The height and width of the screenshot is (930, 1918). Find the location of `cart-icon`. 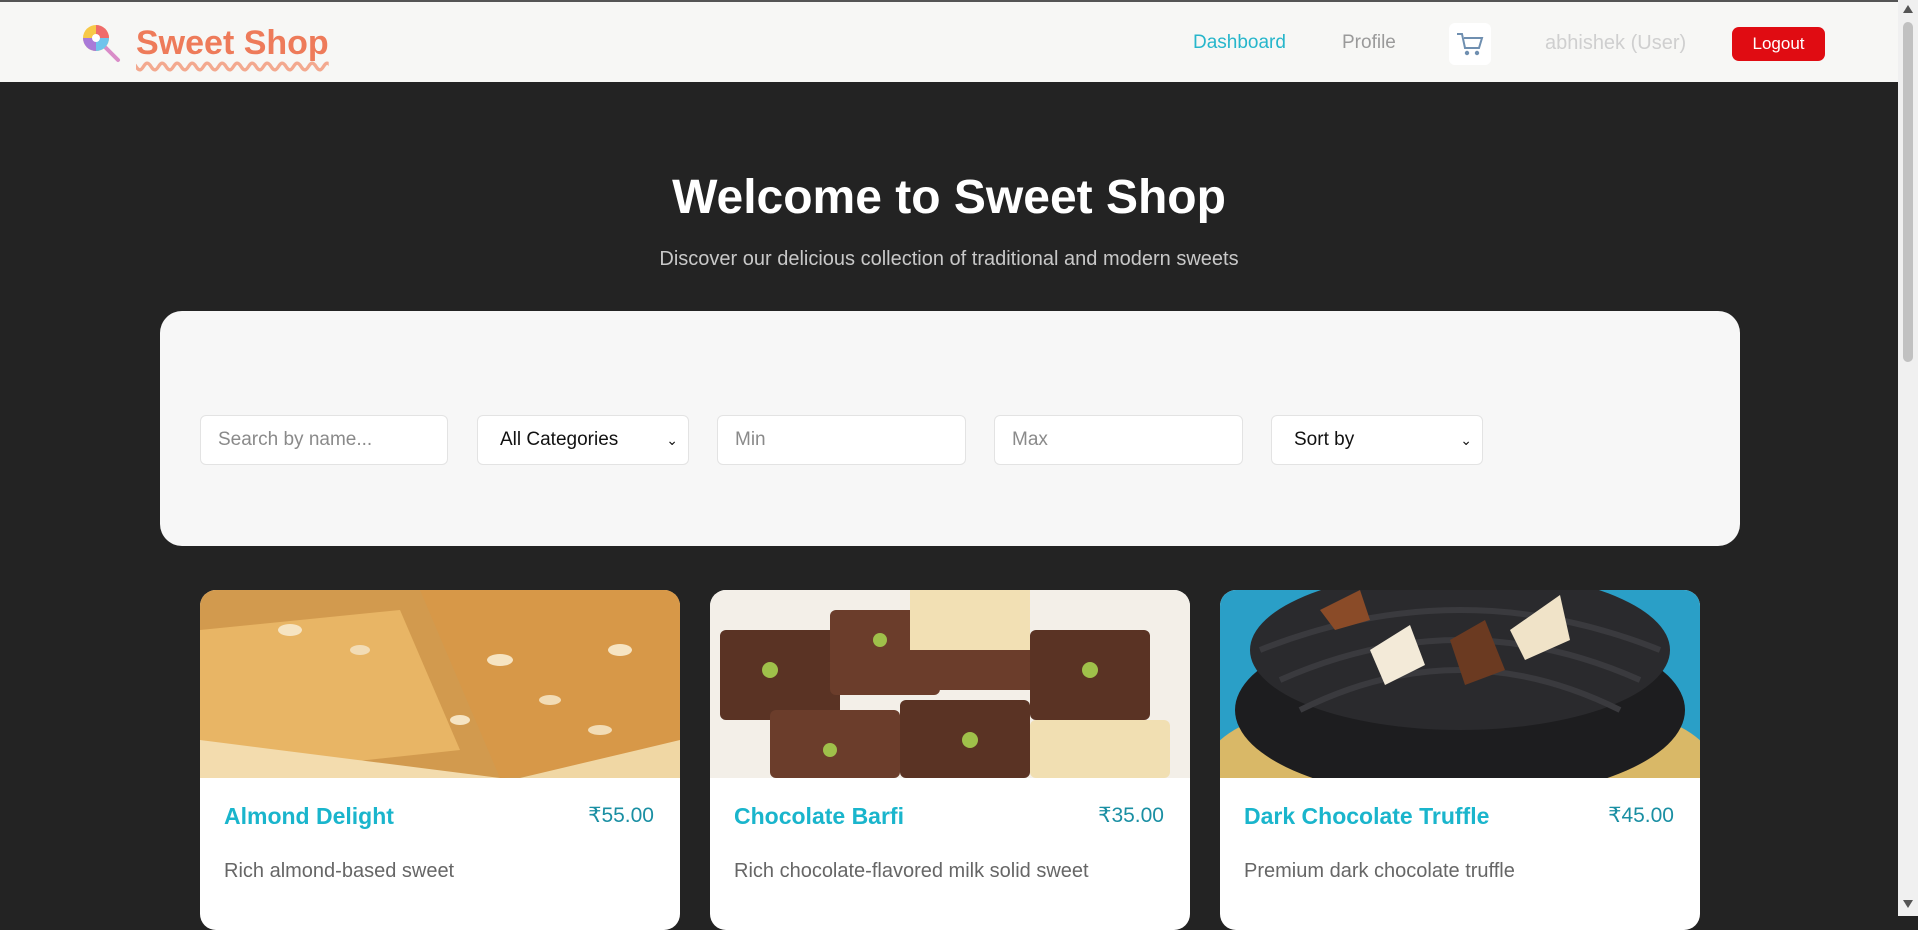

cart-icon is located at coordinates (1470, 44).